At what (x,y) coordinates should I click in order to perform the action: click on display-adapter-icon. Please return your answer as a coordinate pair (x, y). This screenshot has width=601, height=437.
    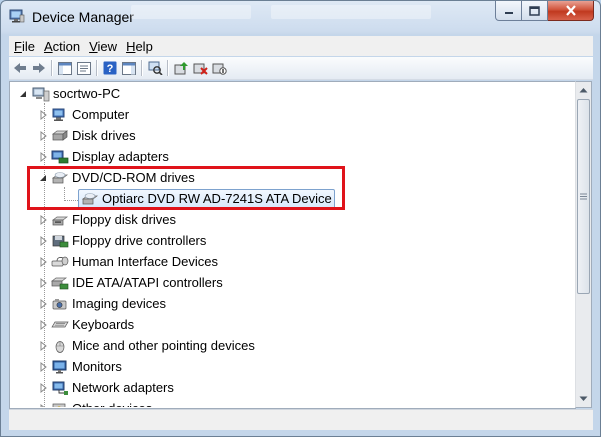
    Looking at the image, I should click on (60, 157).